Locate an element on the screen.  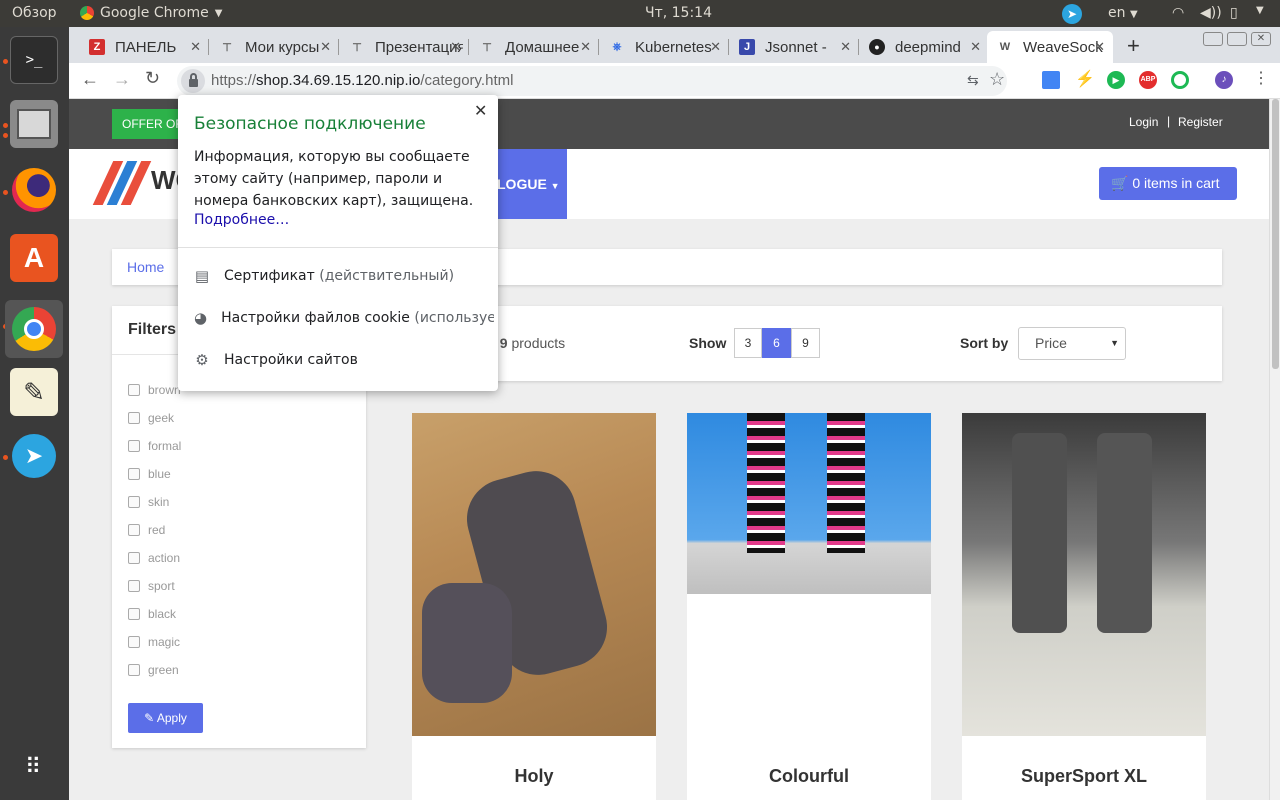
tab-courses: ⊤ Мои курсы ✕ is located at coordinates (274, 47).